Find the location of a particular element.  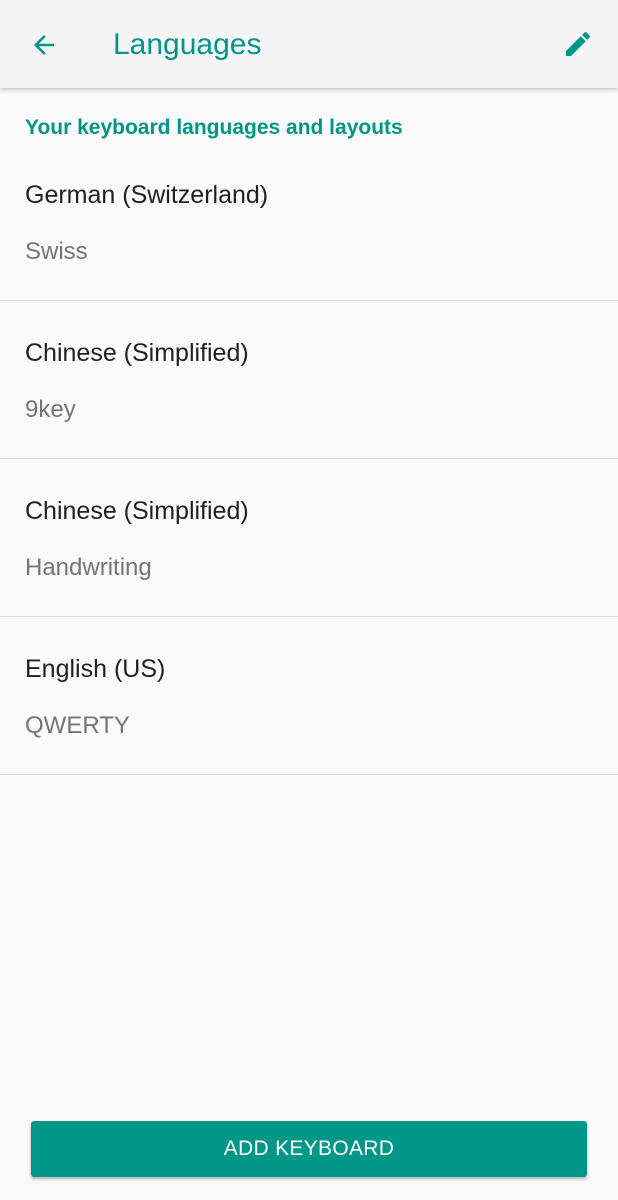

language-item: German (Switzerland) Swiss is located at coordinates (309, 222).